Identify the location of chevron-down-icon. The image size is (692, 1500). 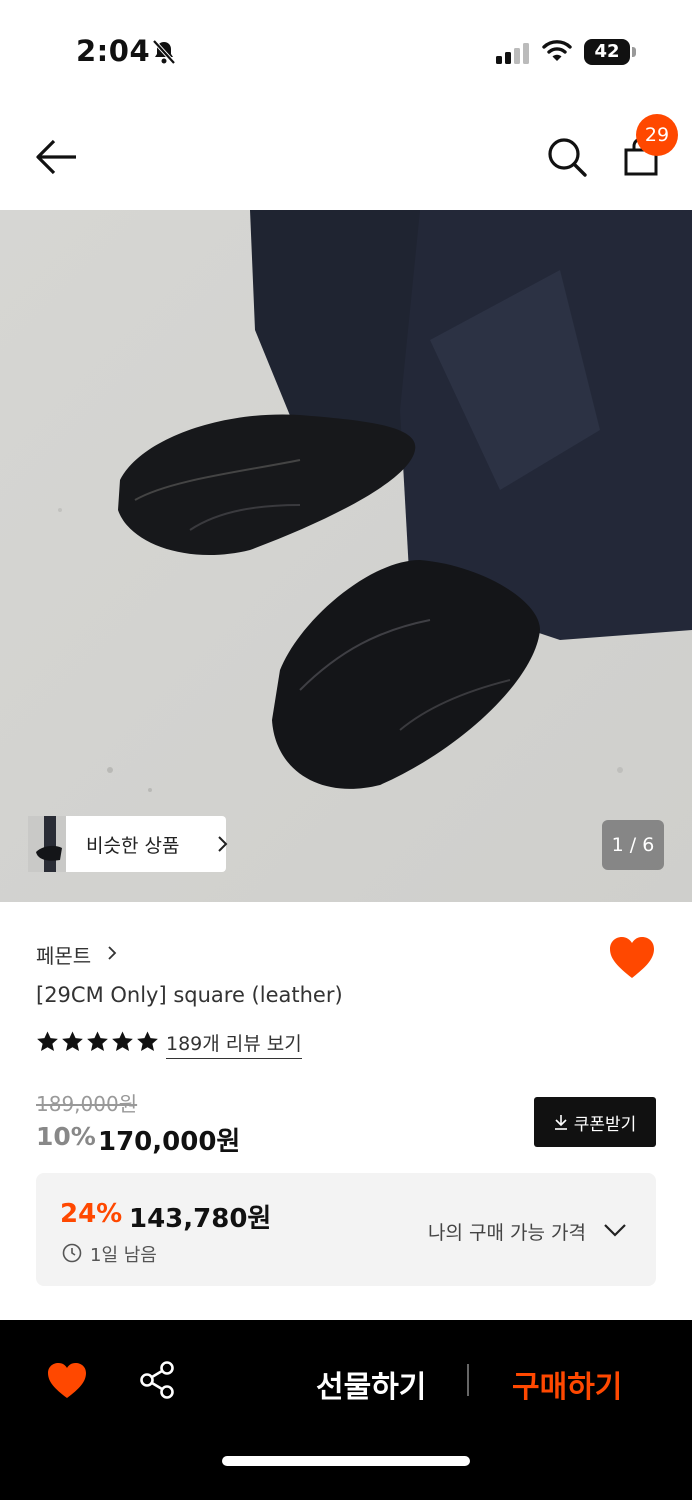
(615, 1230).